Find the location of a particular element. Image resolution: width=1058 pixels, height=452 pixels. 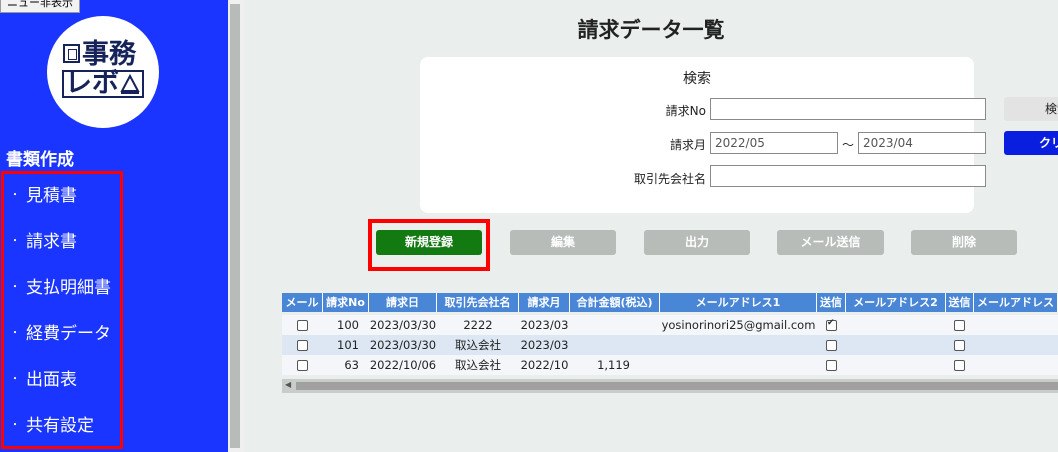

sidebar-item-label: 見積書 is located at coordinates (51, 196).